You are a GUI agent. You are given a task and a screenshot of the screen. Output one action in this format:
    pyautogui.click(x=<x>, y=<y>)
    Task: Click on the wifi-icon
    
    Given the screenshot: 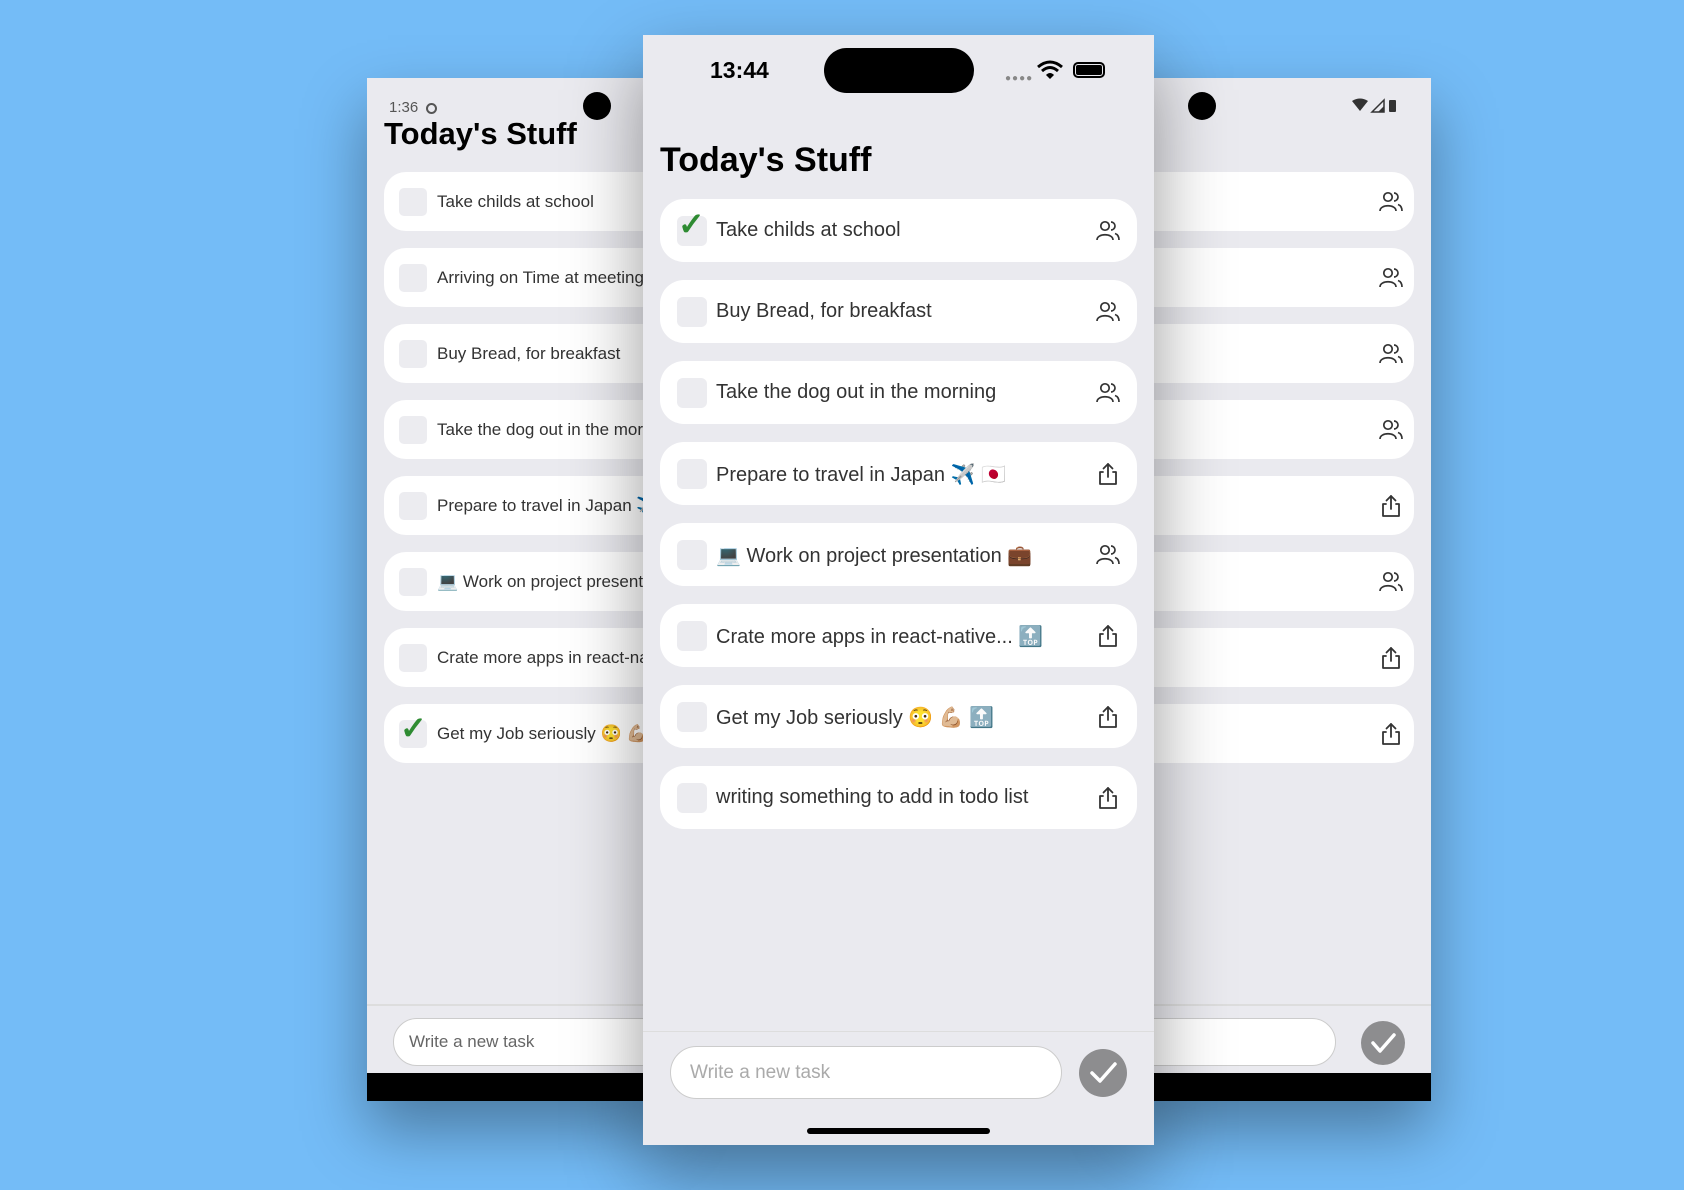 What is the action you would take?
    pyautogui.click(x=1050, y=70)
    